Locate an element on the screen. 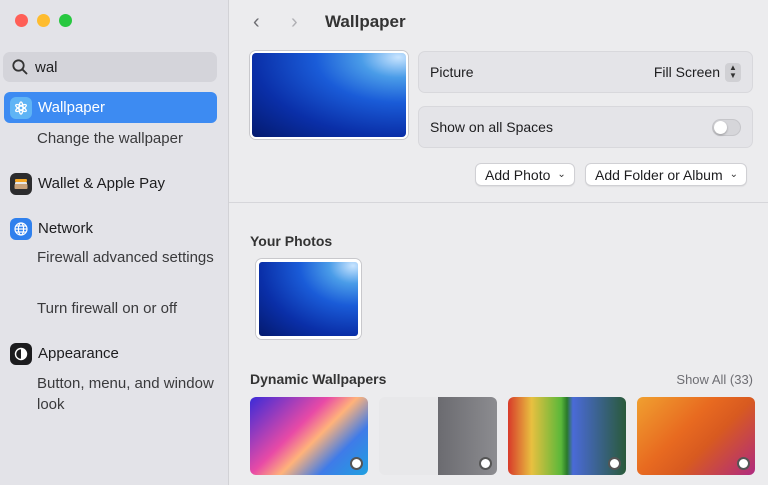  sidebar-item-appearance: Appearance is located at coordinates (110, 353).